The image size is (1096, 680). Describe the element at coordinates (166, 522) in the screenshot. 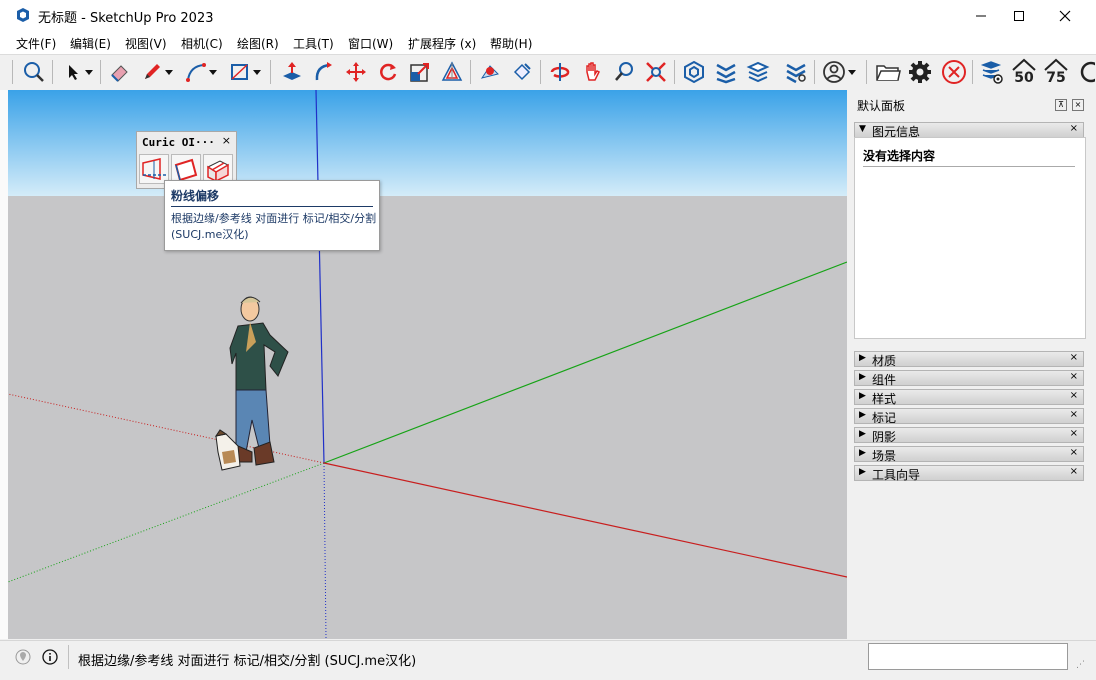

I see `green-axis-negative` at that location.